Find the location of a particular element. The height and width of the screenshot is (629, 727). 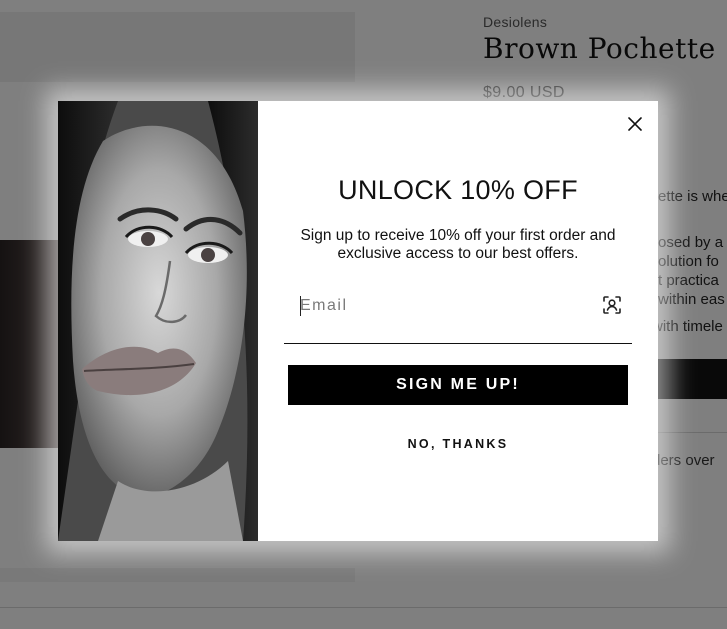

text-caret is located at coordinates (300, 306).